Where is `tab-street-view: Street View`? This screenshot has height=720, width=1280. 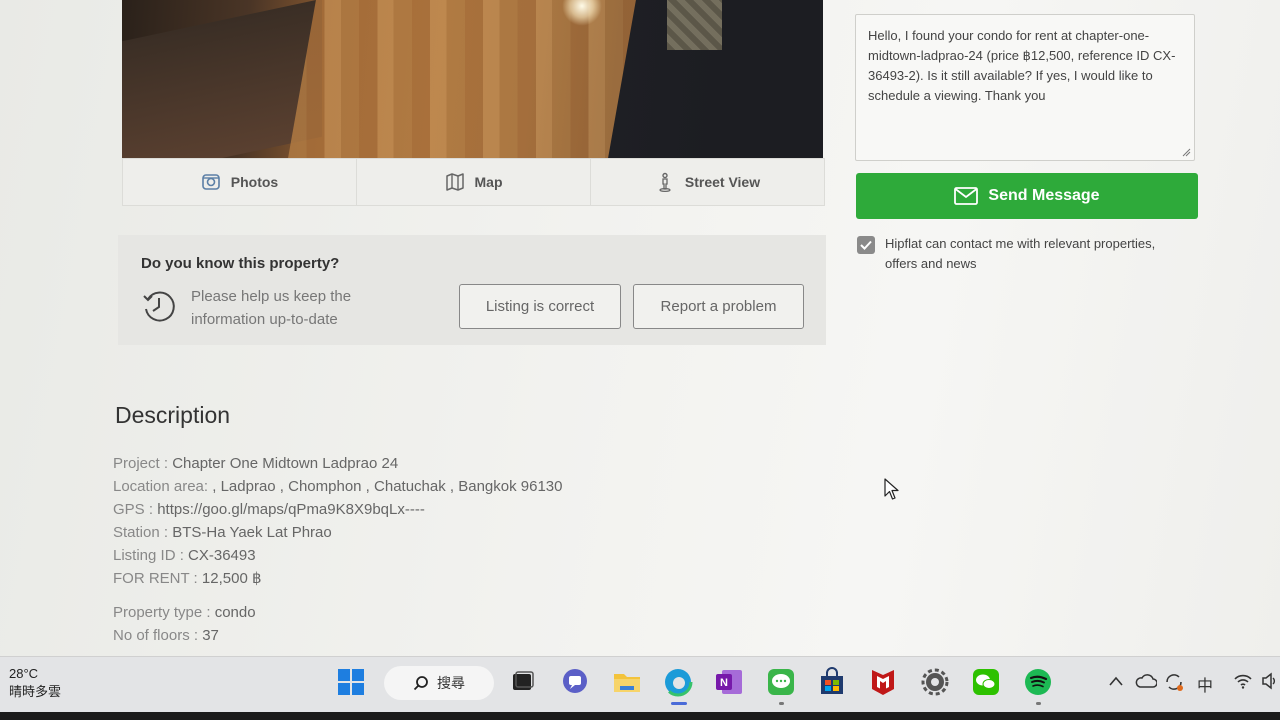 tab-street-view: Street View is located at coordinates (707, 182).